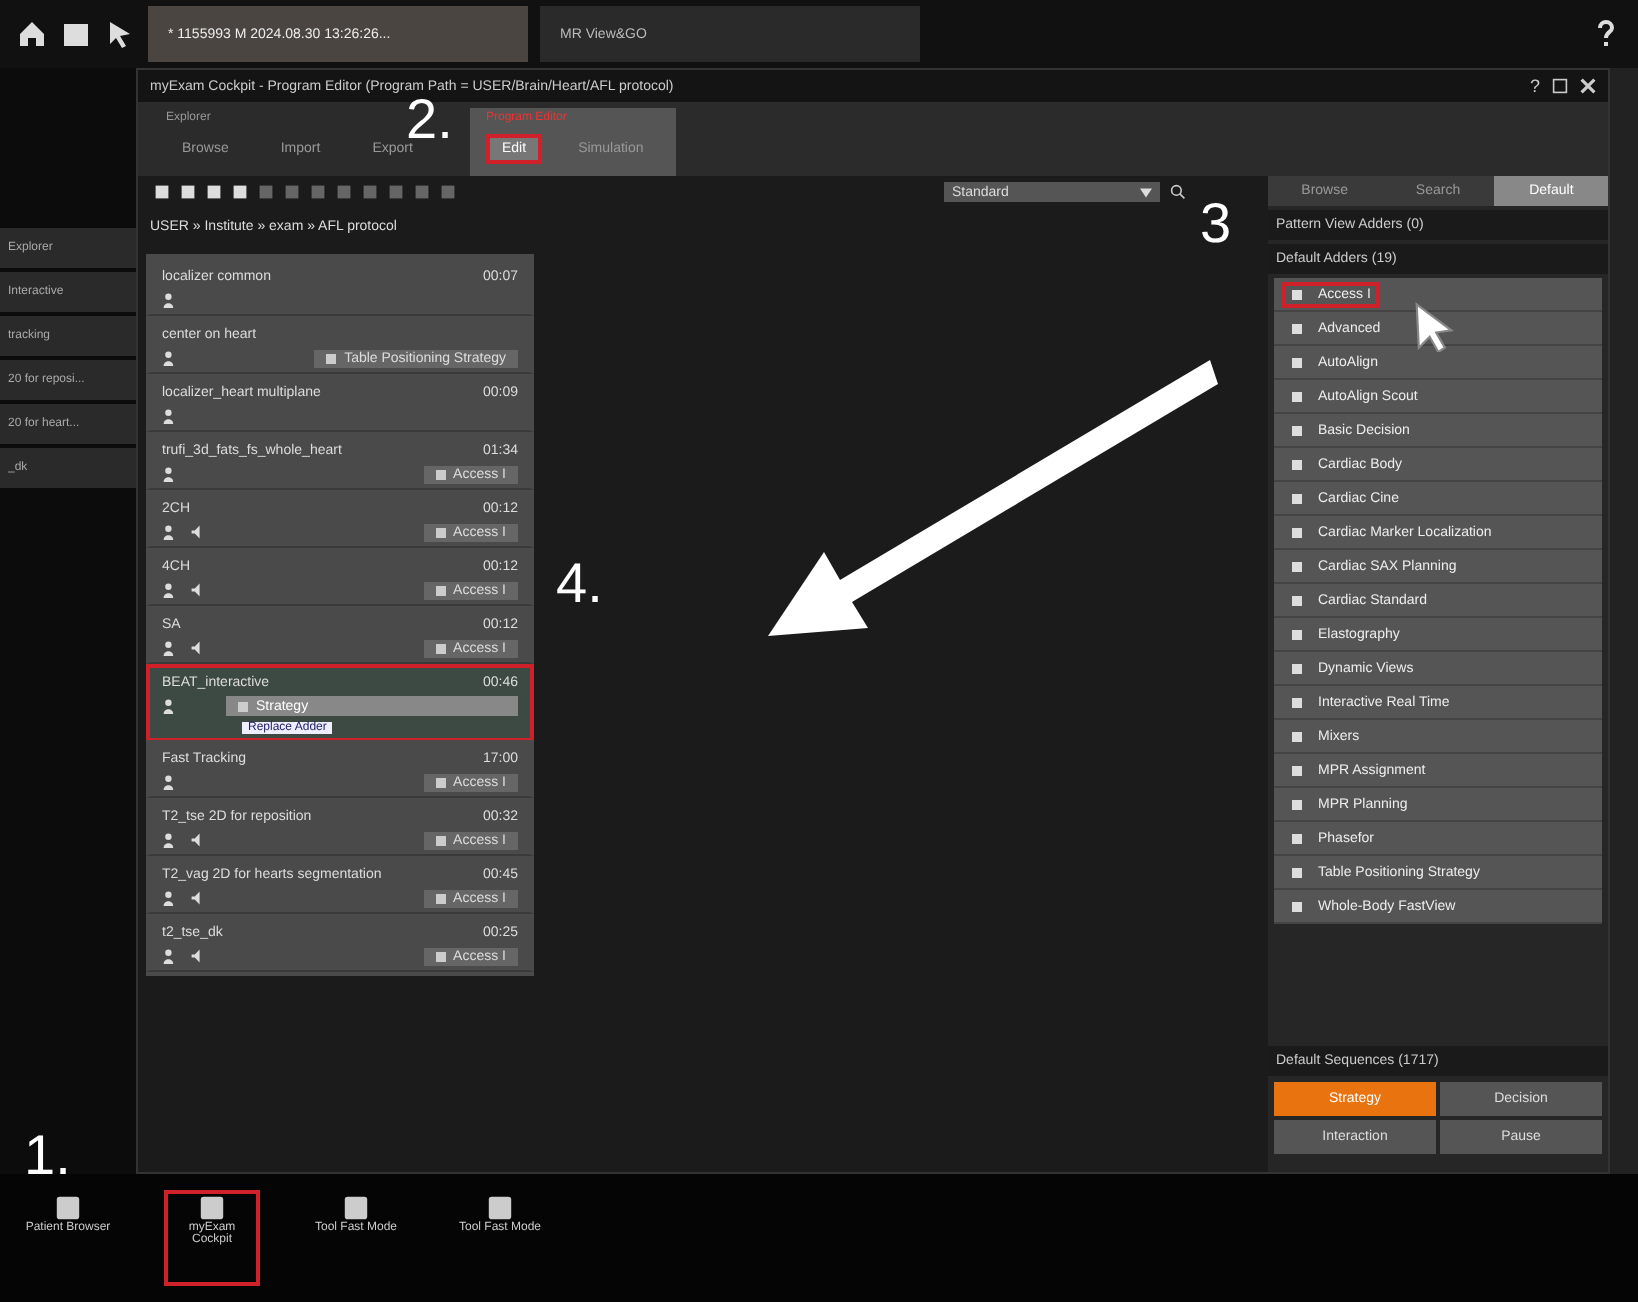  What do you see at coordinates (32, 34) in the screenshot?
I see `home-icon` at bounding box center [32, 34].